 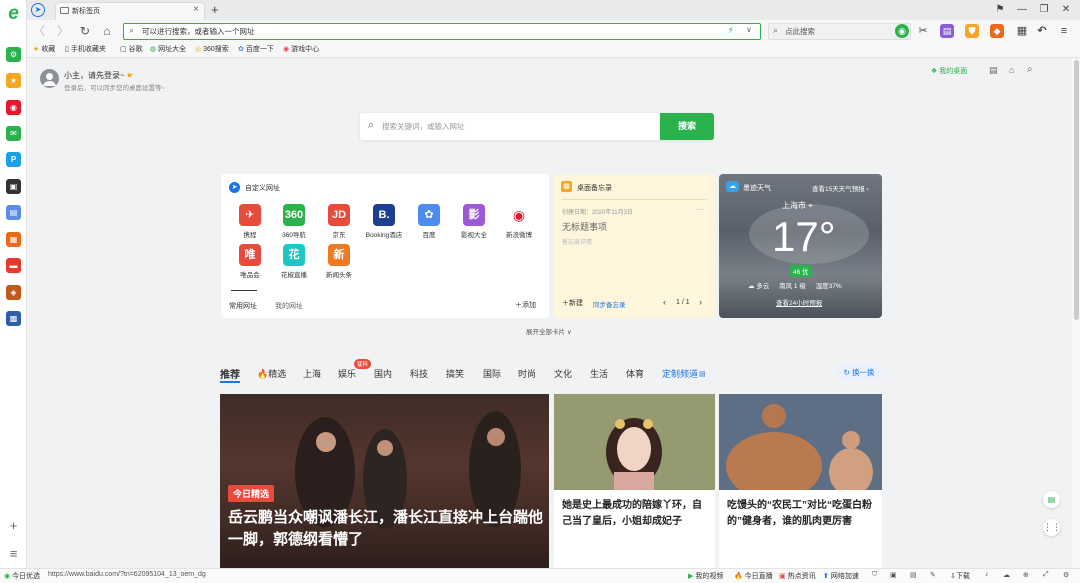 What do you see at coordinates (13, 525) in the screenshot?
I see `add-app-icon: +` at bounding box center [13, 525].